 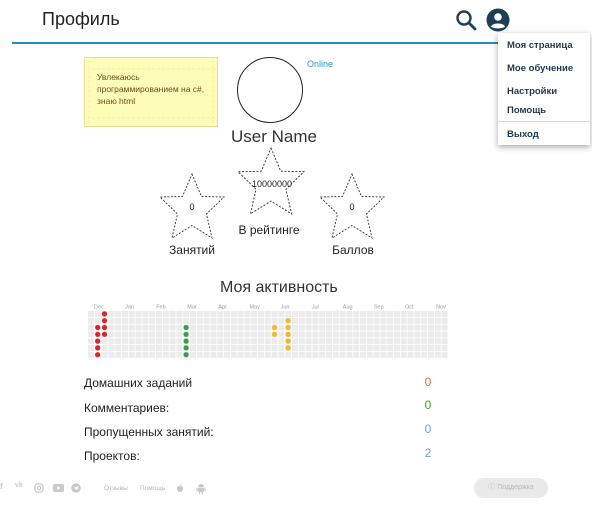 I want to click on android-icon, so click(x=201, y=488).